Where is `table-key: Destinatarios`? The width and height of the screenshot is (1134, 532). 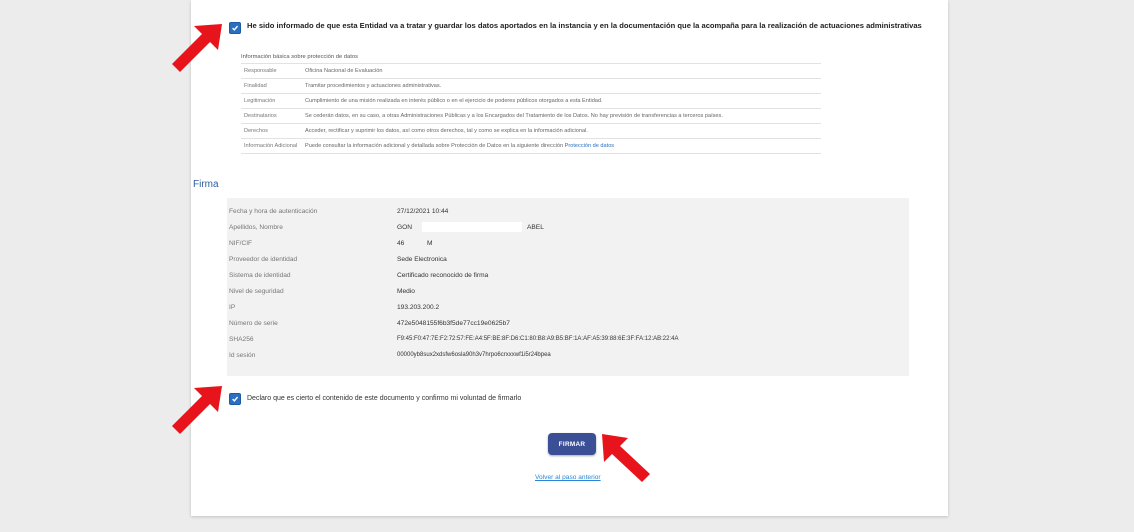
table-key: Destinatarios is located at coordinates (271, 116).